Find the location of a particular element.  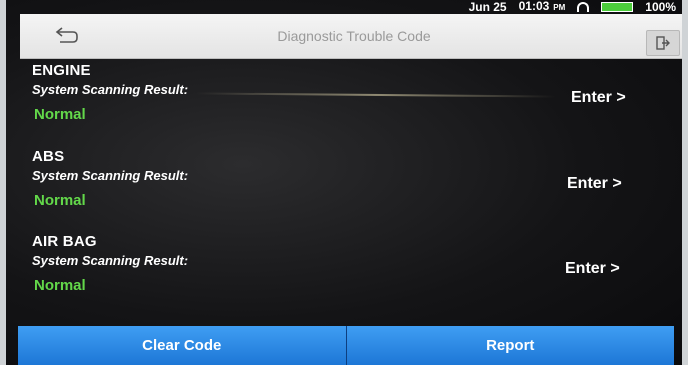

system-name: ABS is located at coordinates (48, 156).